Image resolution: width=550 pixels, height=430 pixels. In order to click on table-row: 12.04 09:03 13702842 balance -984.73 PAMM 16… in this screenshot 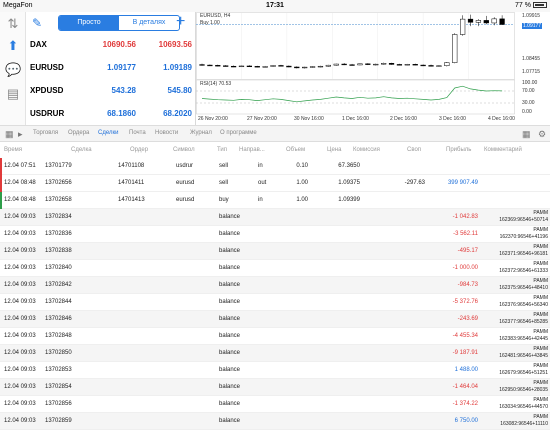, I will do `click(275, 285)`.